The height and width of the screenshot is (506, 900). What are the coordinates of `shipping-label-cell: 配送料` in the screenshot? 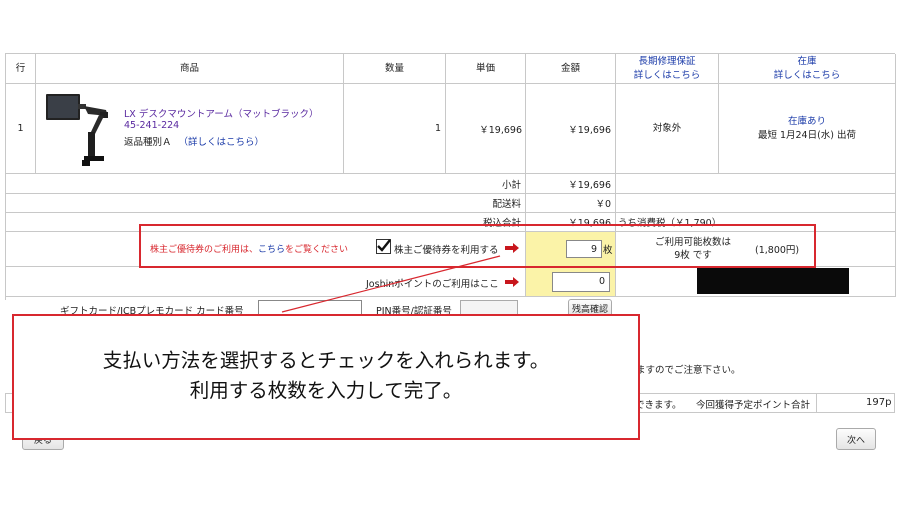 It's located at (266, 203).